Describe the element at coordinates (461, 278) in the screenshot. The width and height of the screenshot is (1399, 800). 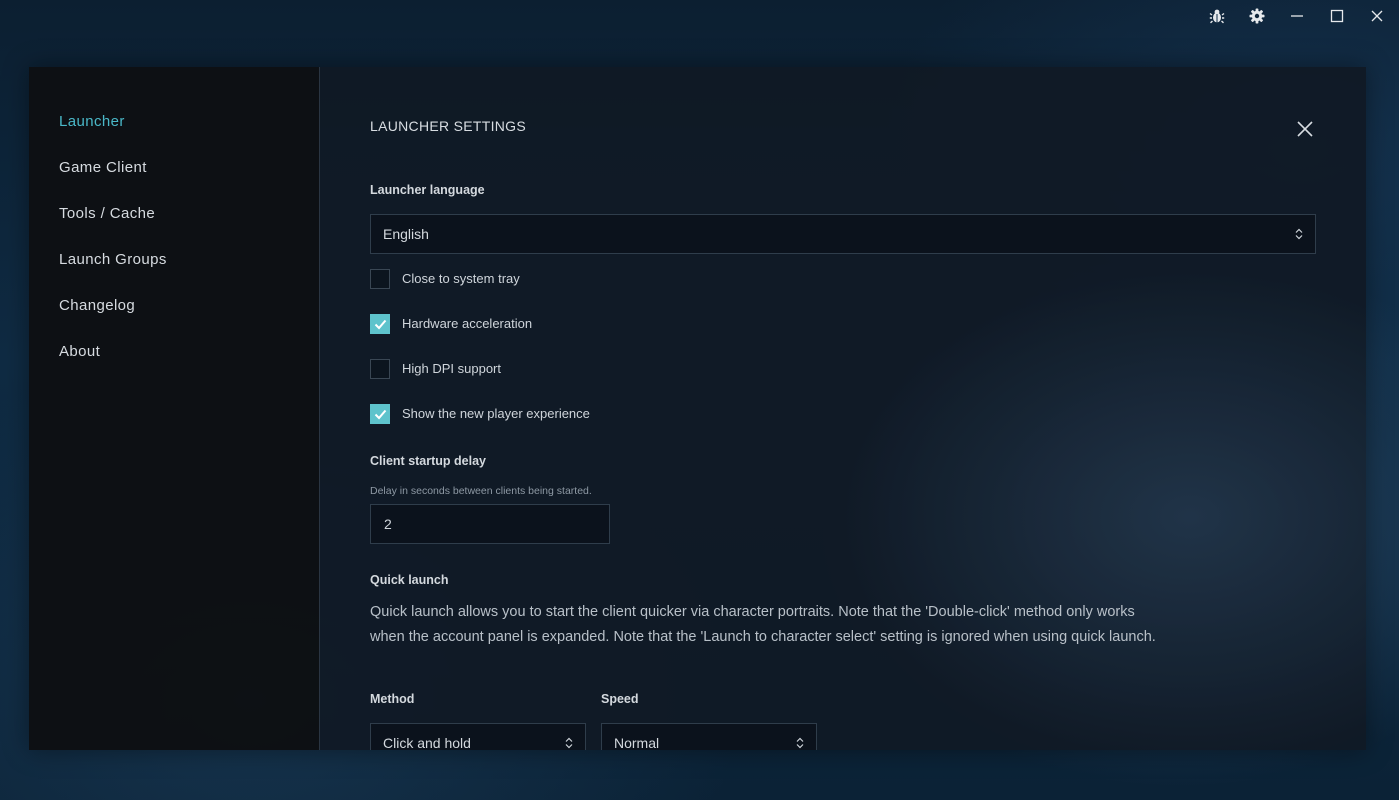
I see `close-to-tray-label: Close to system tray` at that location.